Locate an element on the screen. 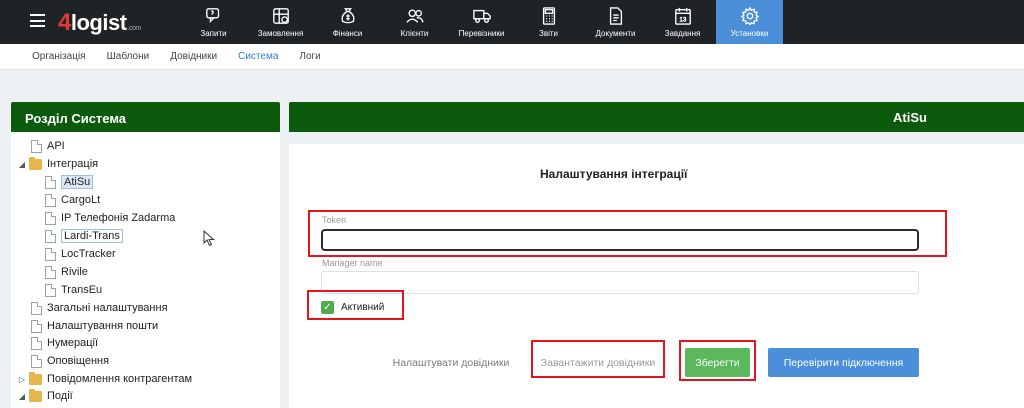  gear-icon is located at coordinates (749, 15).